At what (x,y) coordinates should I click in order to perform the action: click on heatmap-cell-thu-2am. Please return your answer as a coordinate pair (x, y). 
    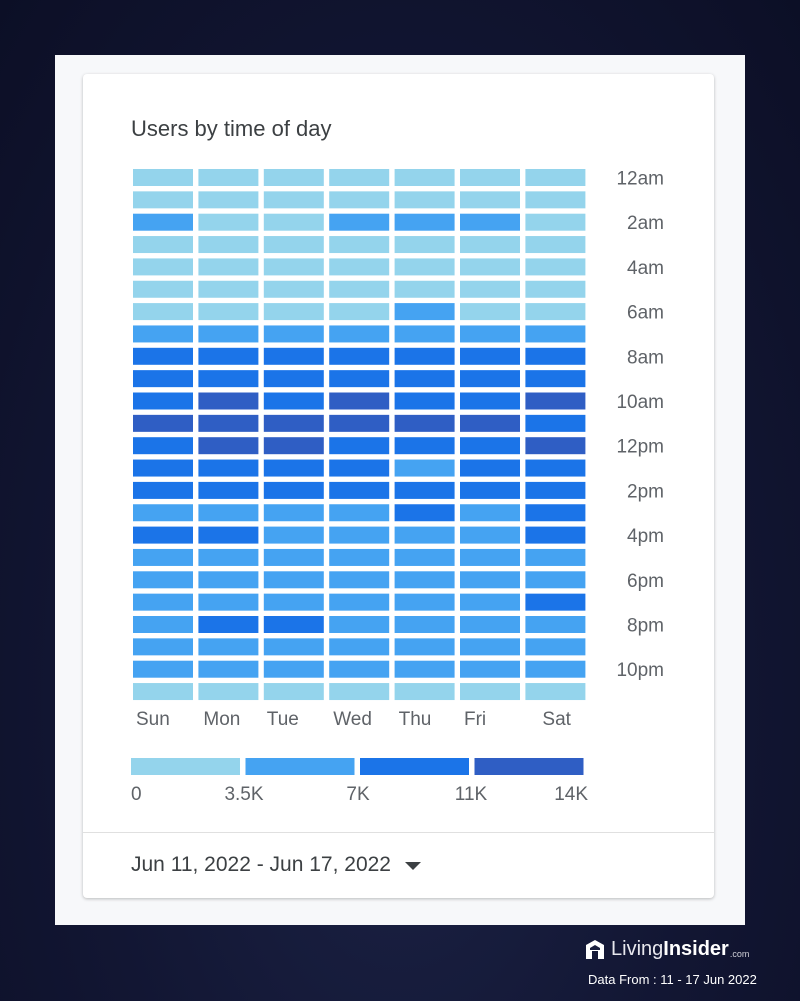
    Looking at the image, I should click on (424, 222).